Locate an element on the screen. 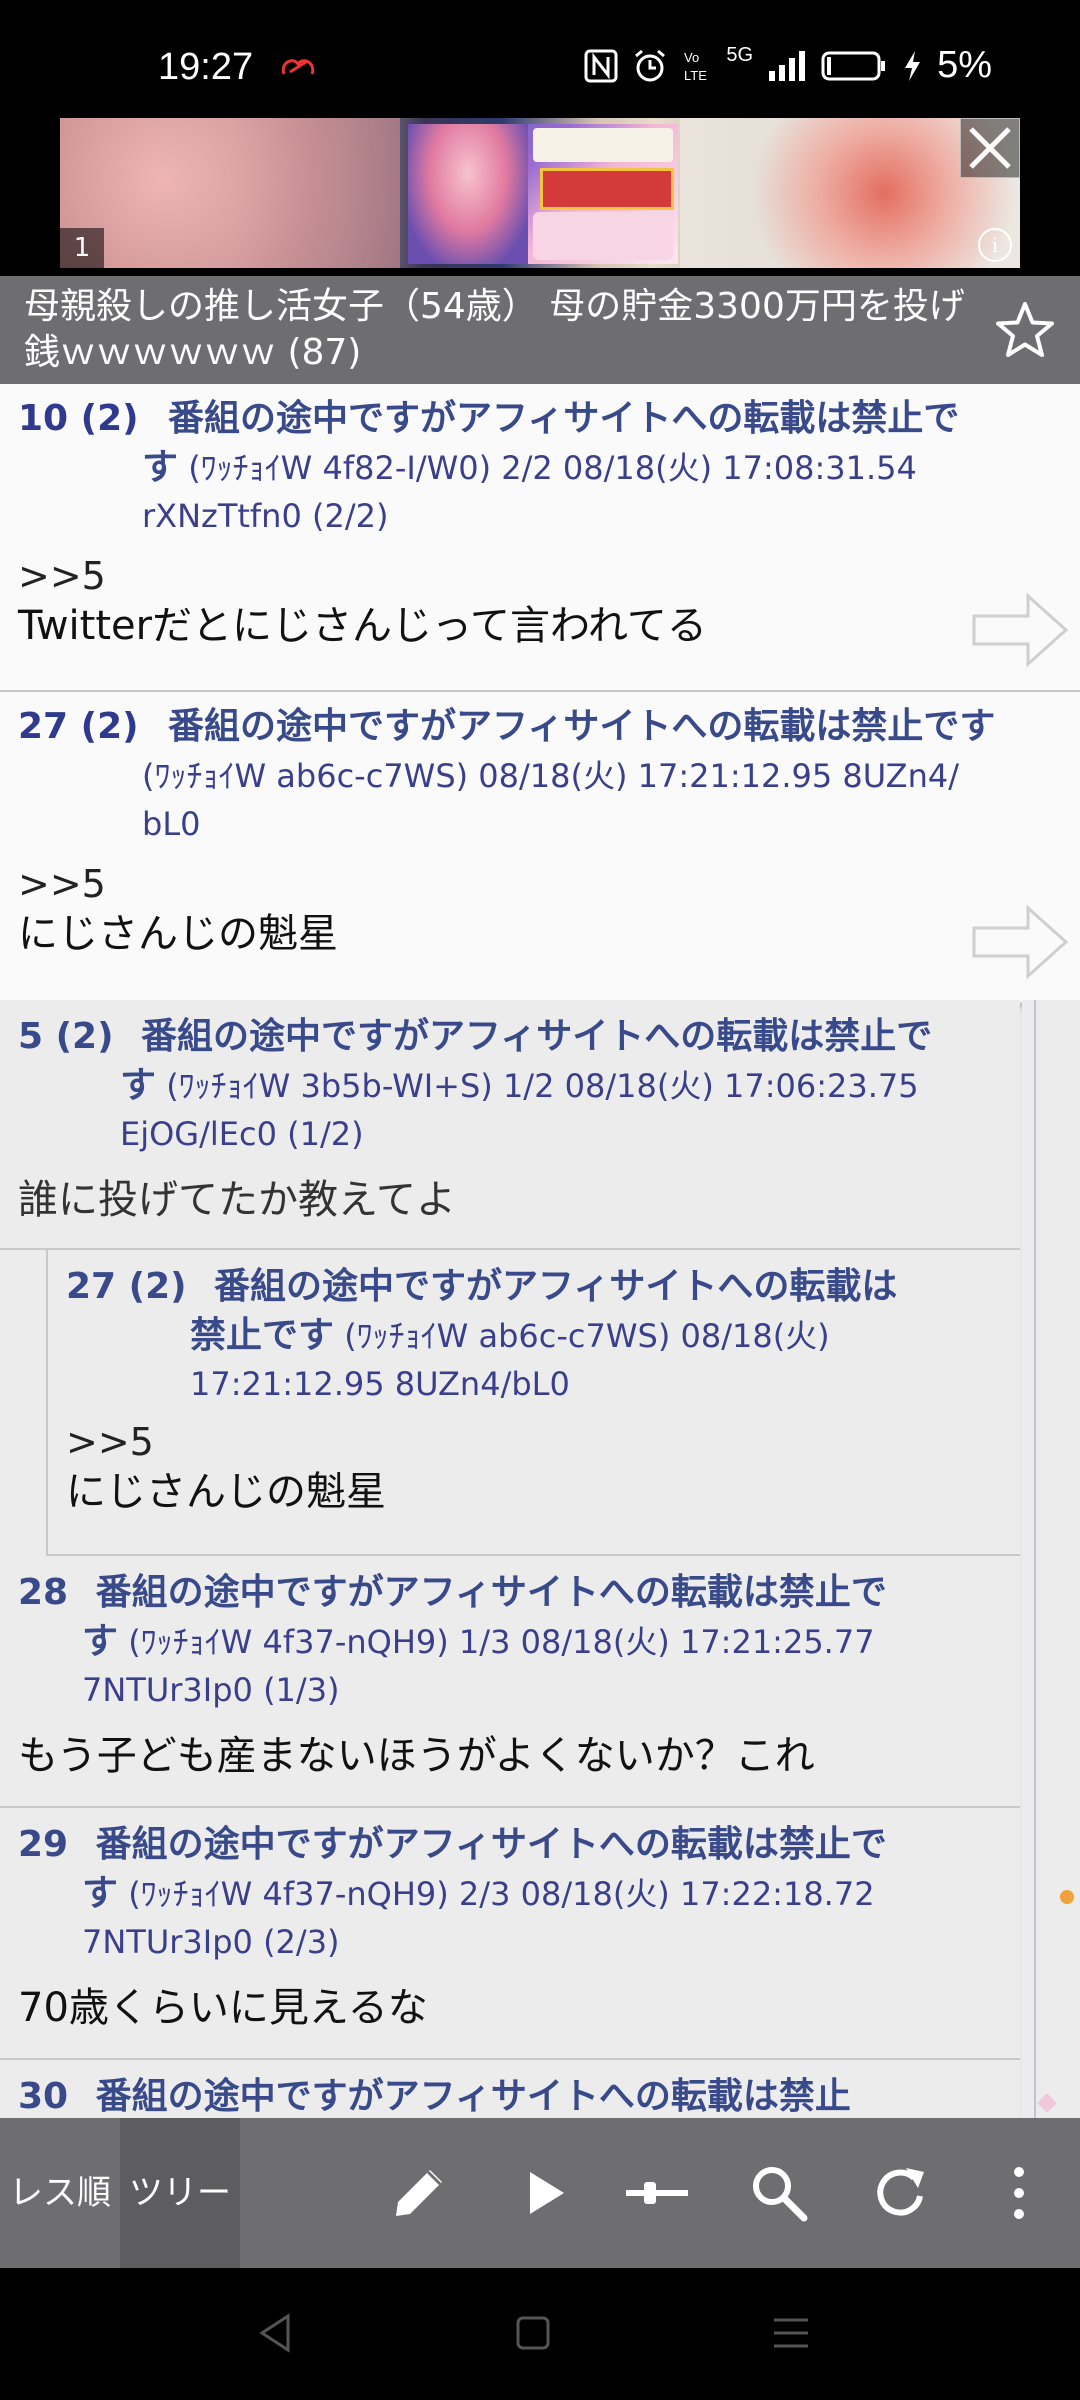 This screenshot has height=2400, width=1080. post-number: 5 (2) is located at coordinates (66, 1037).